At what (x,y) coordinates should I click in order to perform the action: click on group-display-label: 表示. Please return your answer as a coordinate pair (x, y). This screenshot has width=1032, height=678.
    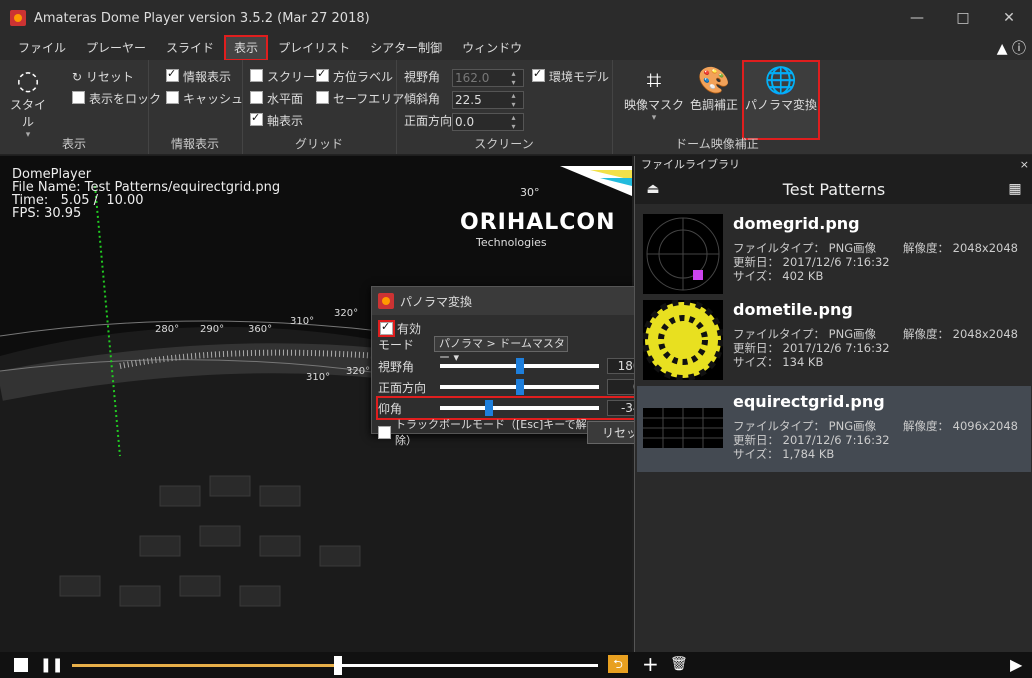
    Looking at the image, I should click on (73, 144).